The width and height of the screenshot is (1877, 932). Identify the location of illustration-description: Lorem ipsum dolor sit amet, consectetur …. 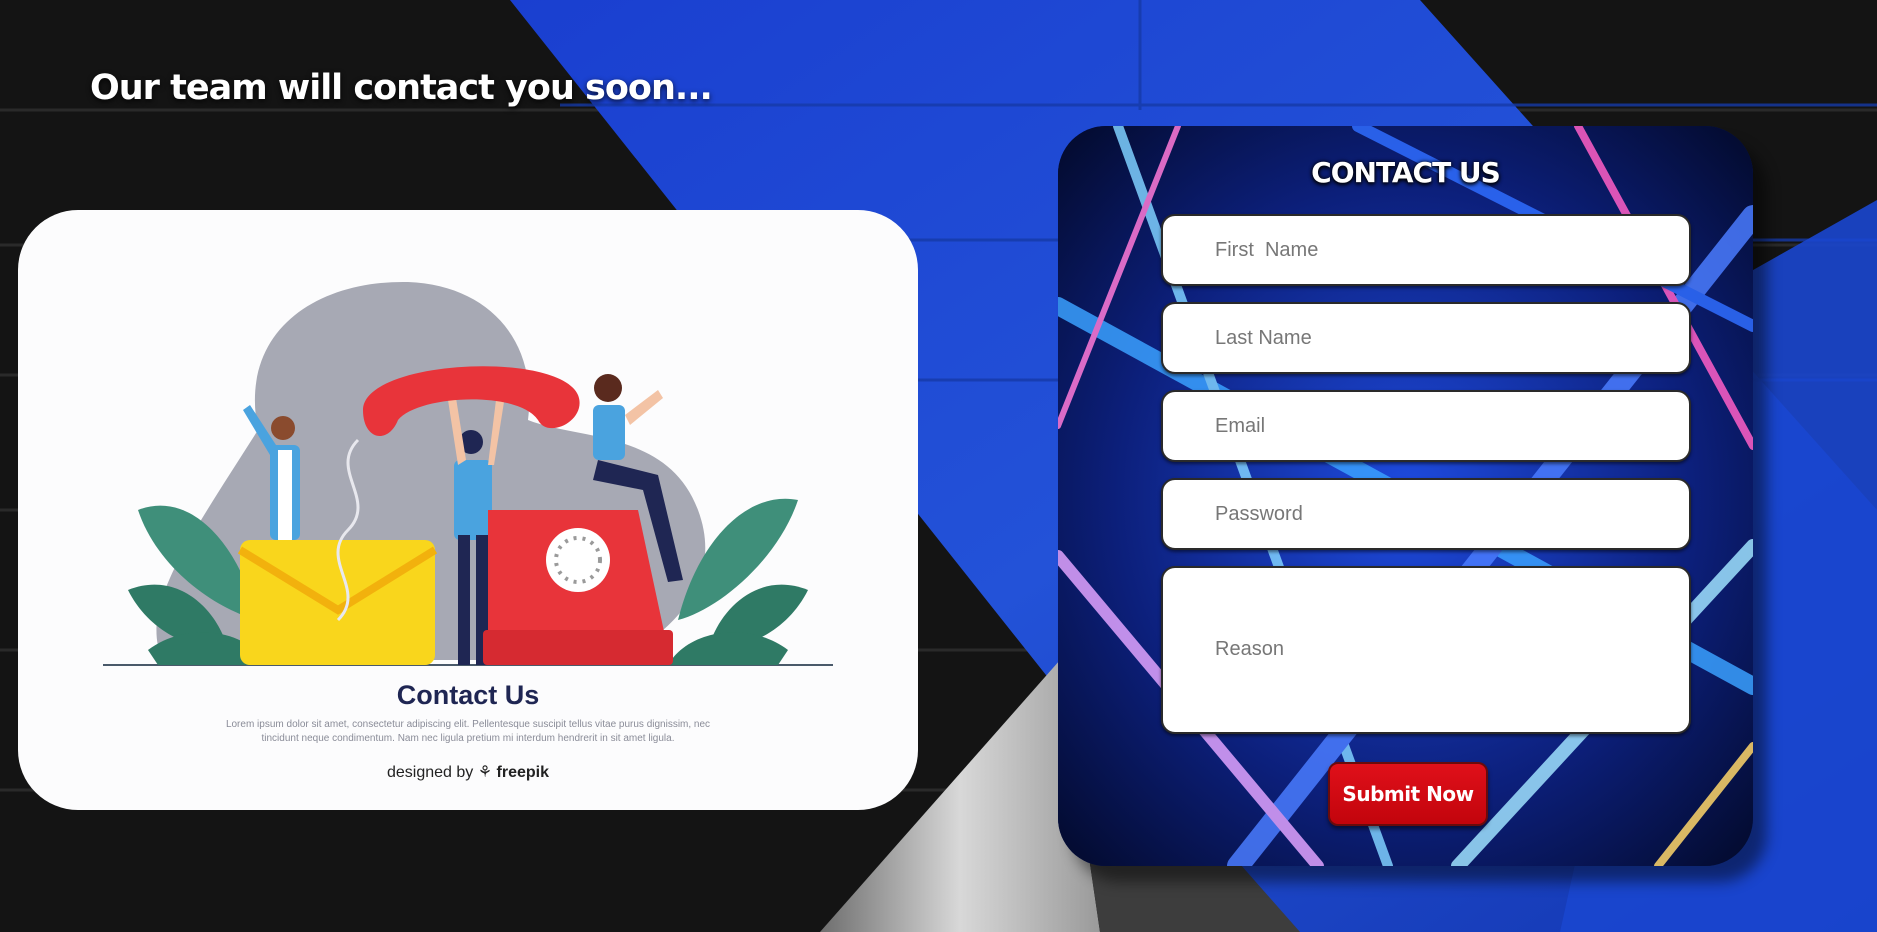
(468, 732).